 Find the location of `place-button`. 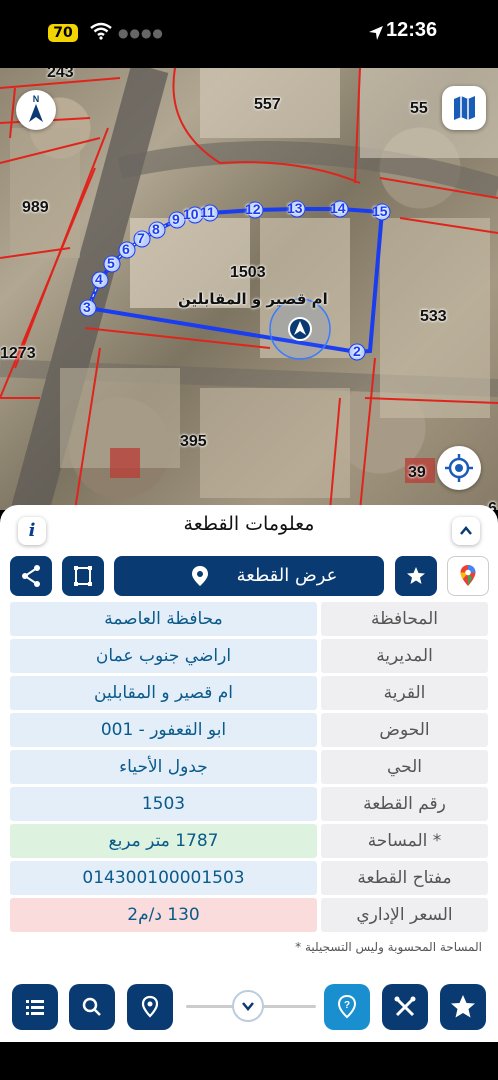

place-button is located at coordinates (150, 1007).